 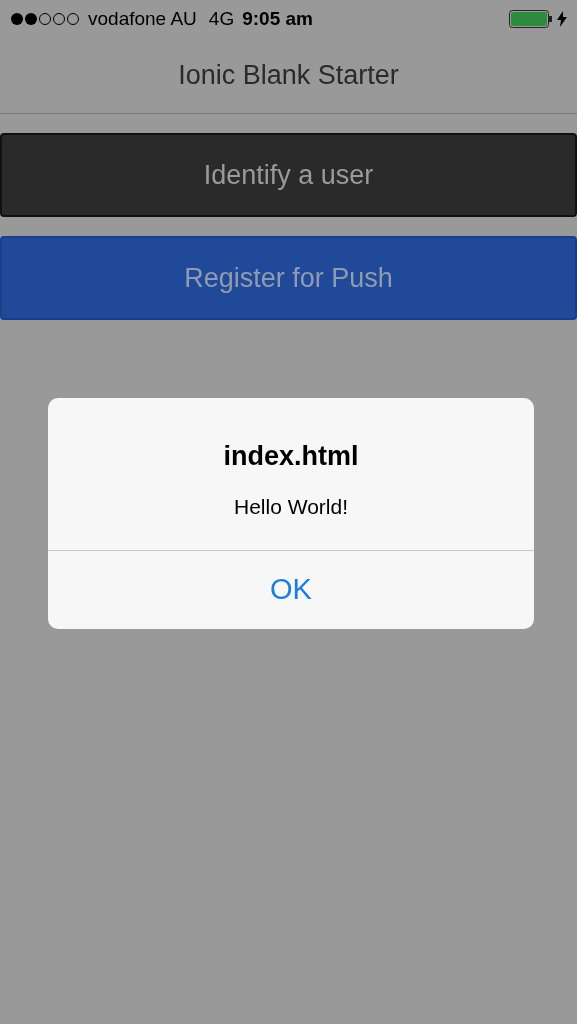 I want to click on header-title: Ionic Blank Starter, so click(x=288, y=76).